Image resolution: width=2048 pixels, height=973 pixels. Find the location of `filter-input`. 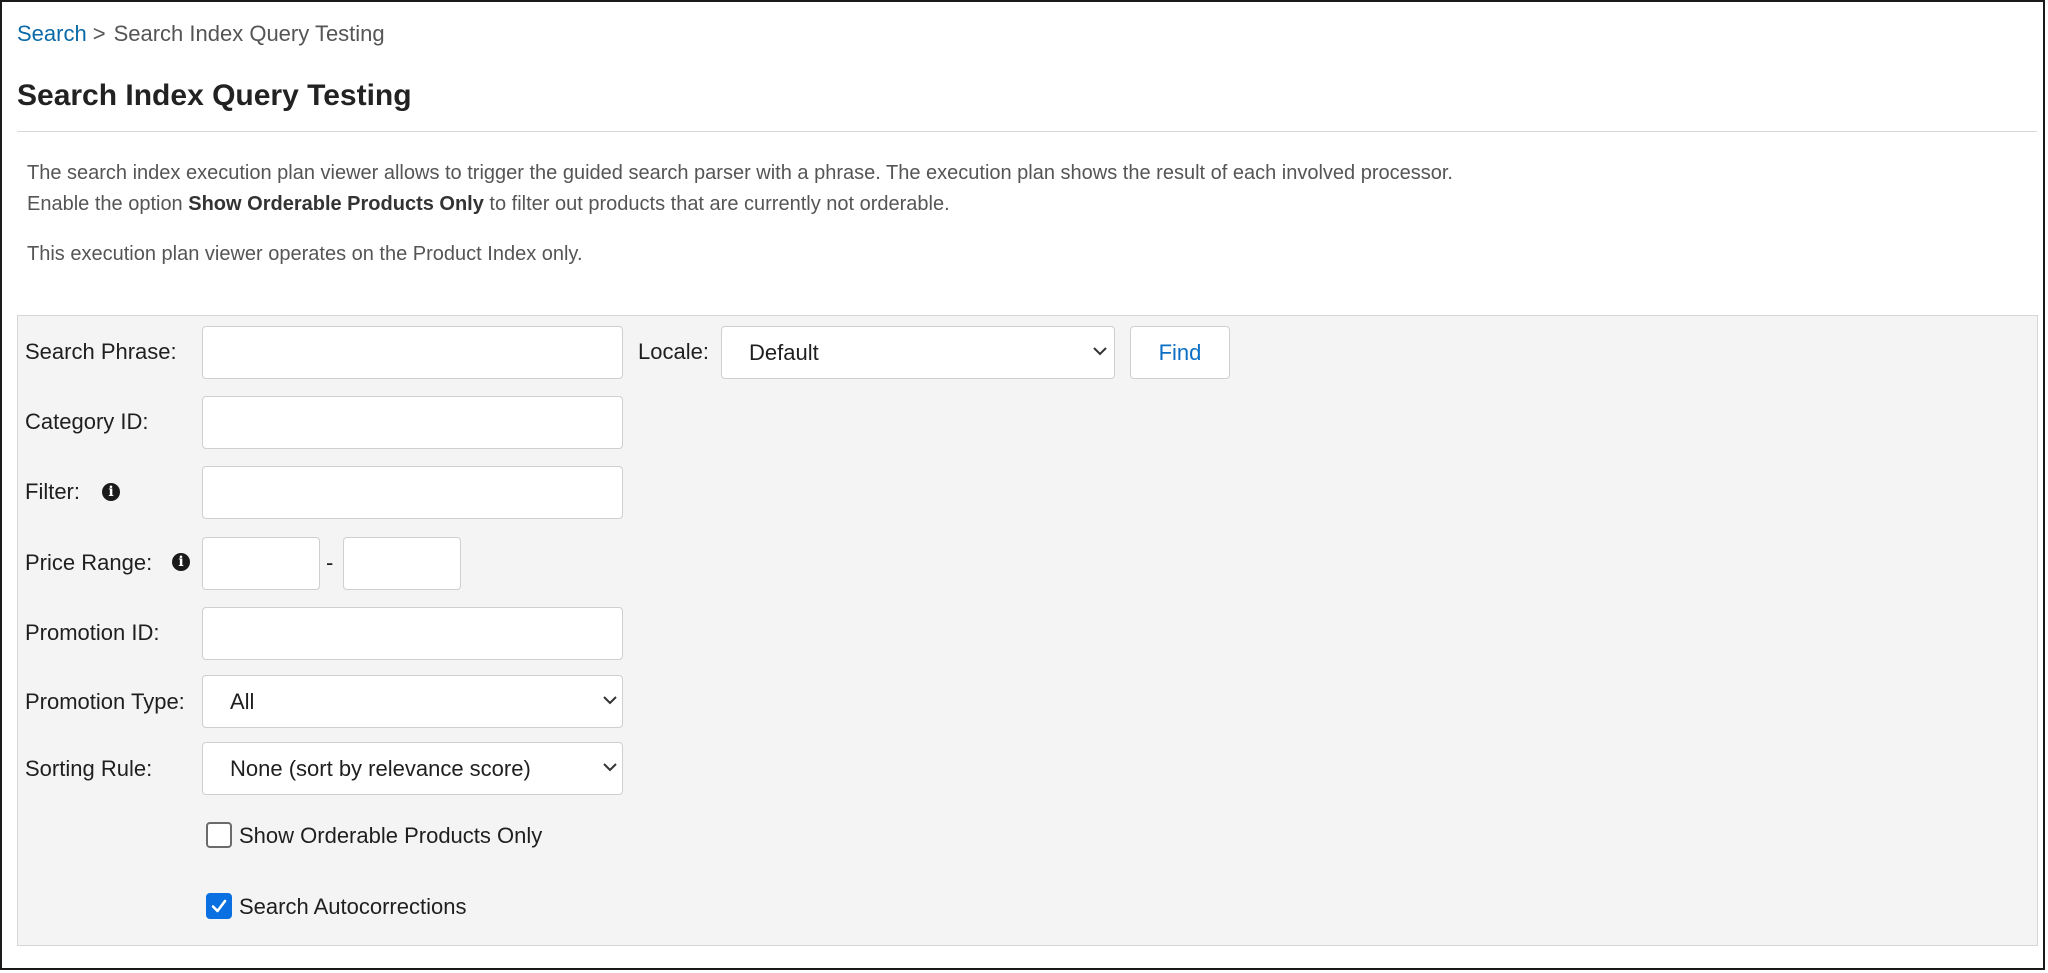

filter-input is located at coordinates (412, 492).